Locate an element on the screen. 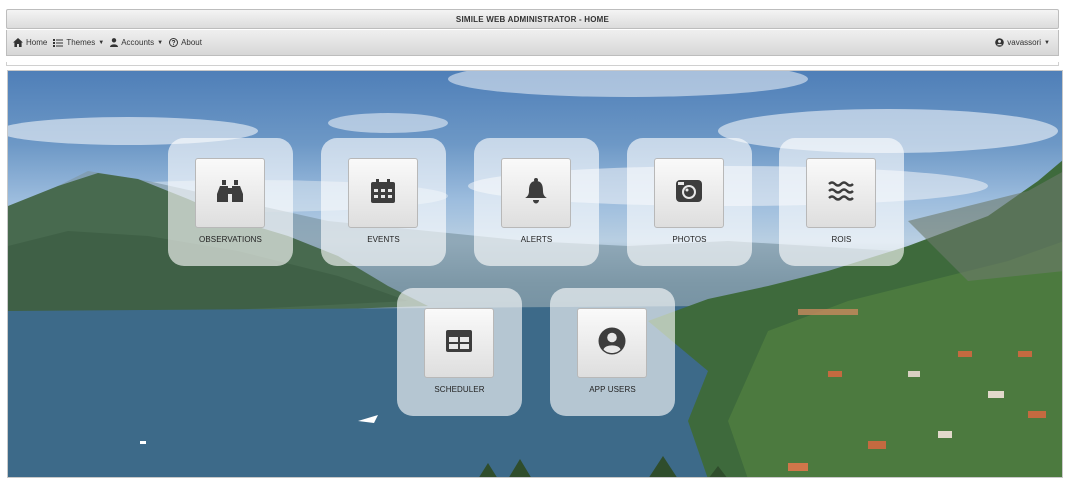  nav-about: About is located at coordinates (185, 42).